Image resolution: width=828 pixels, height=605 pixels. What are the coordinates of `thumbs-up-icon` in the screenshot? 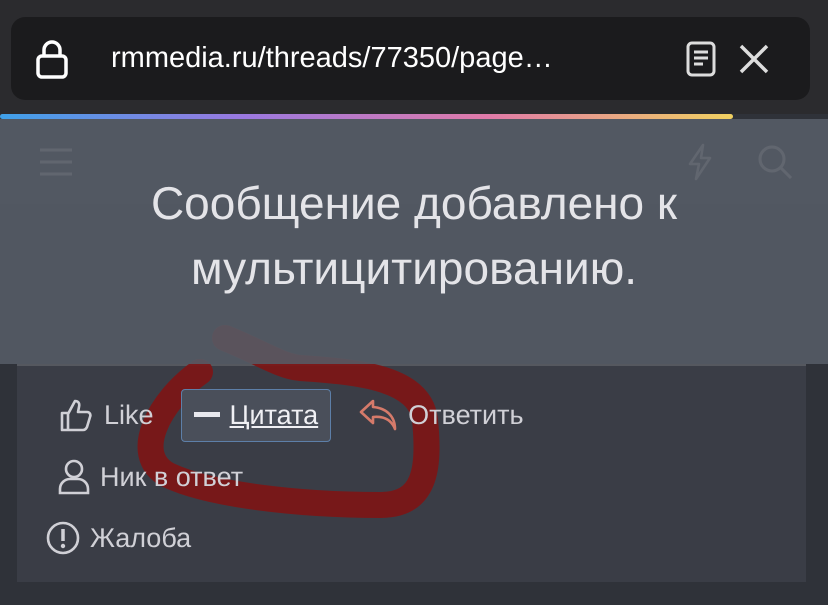 It's located at (76, 415).